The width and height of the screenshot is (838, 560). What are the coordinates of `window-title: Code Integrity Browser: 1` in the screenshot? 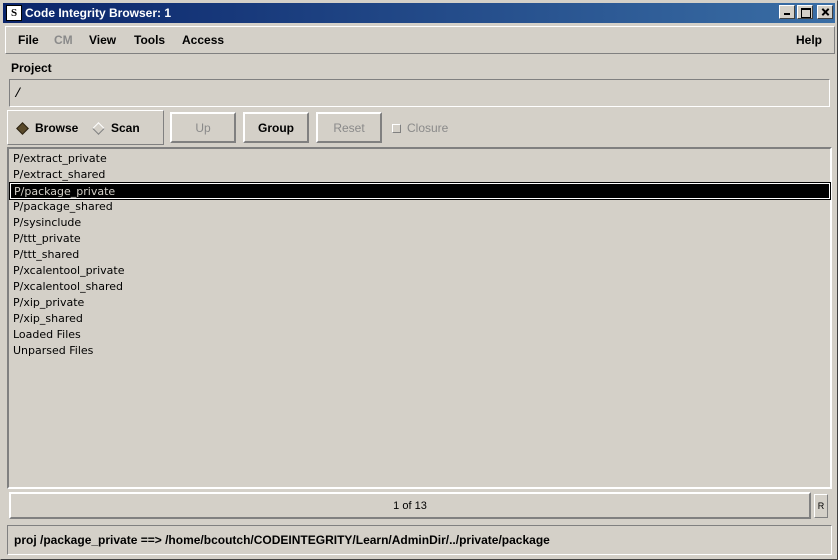 It's located at (98, 13).